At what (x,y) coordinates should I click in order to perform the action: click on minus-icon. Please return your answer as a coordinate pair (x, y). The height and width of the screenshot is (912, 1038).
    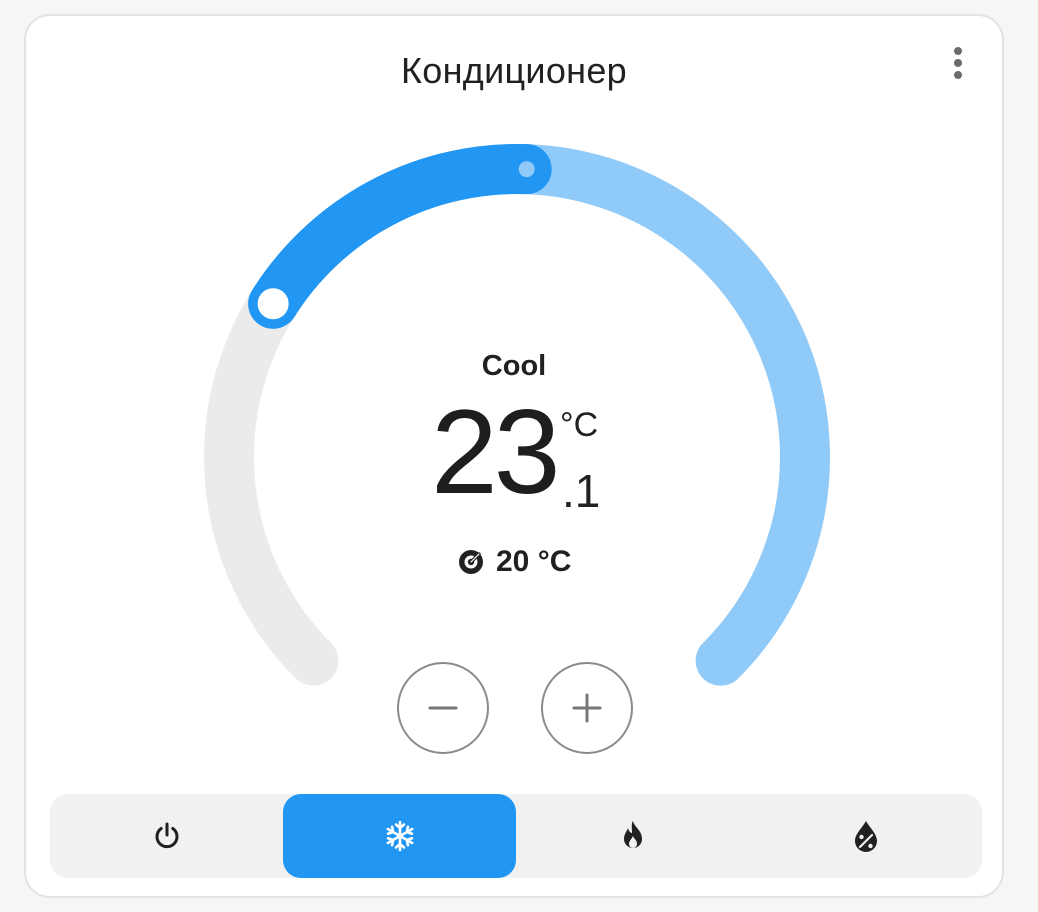
    Looking at the image, I should click on (443, 708).